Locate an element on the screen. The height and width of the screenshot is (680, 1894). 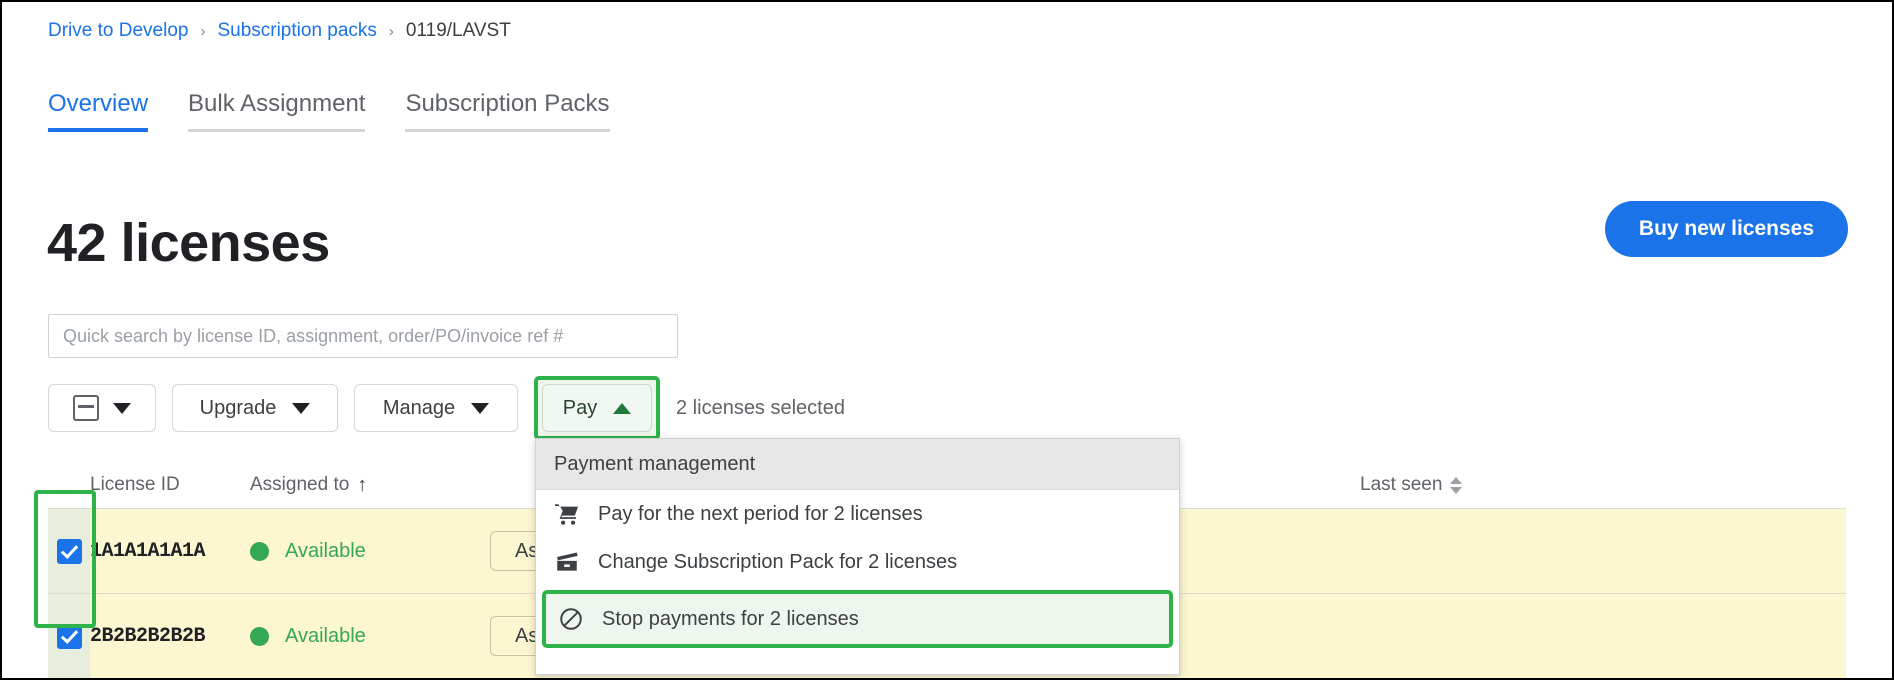
manage-dropdown-button: Manage is located at coordinates (436, 408).